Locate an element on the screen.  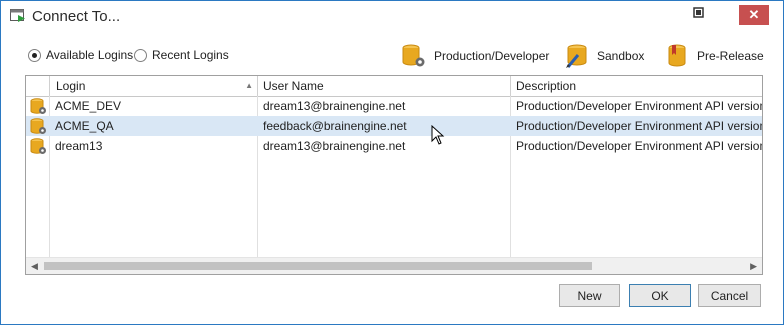
env-pre-release-button: Pre-Release is located at coordinates (714, 56).